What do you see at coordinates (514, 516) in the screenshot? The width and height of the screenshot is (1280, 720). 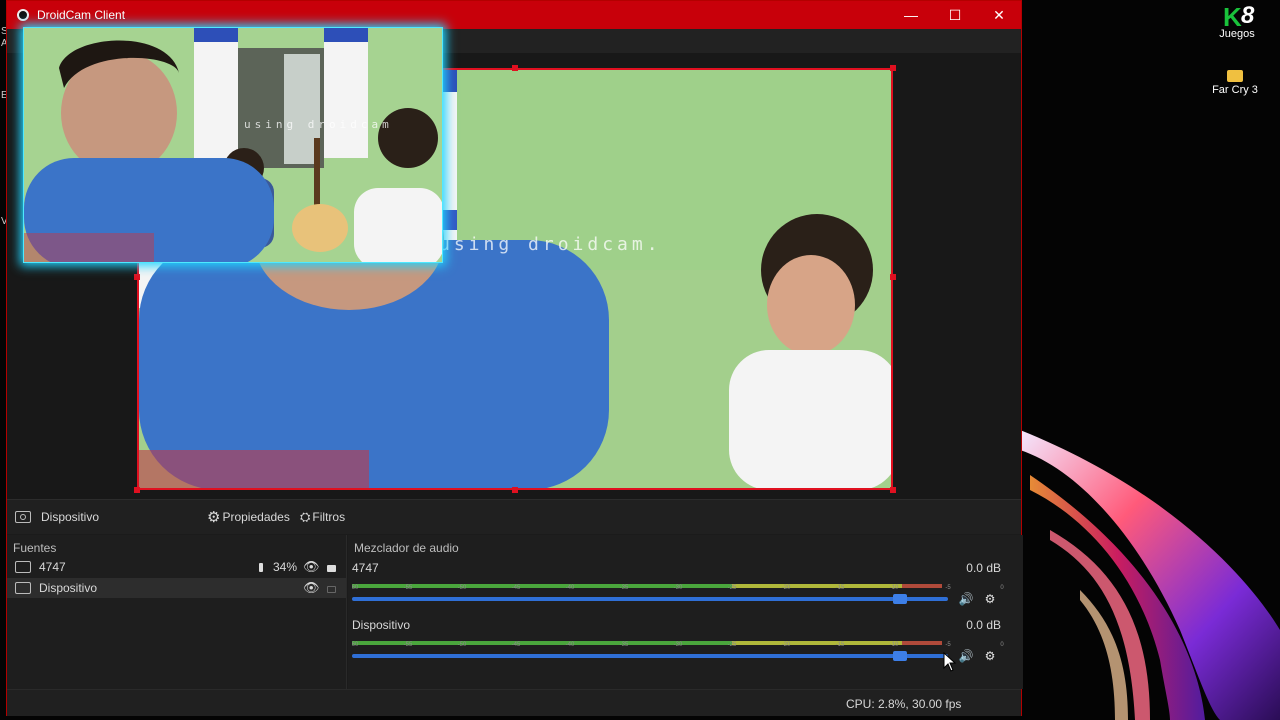 I see `source-toolbar: Dispositivo ⚙ Propiedades ⛭ Filtros` at bounding box center [514, 516].